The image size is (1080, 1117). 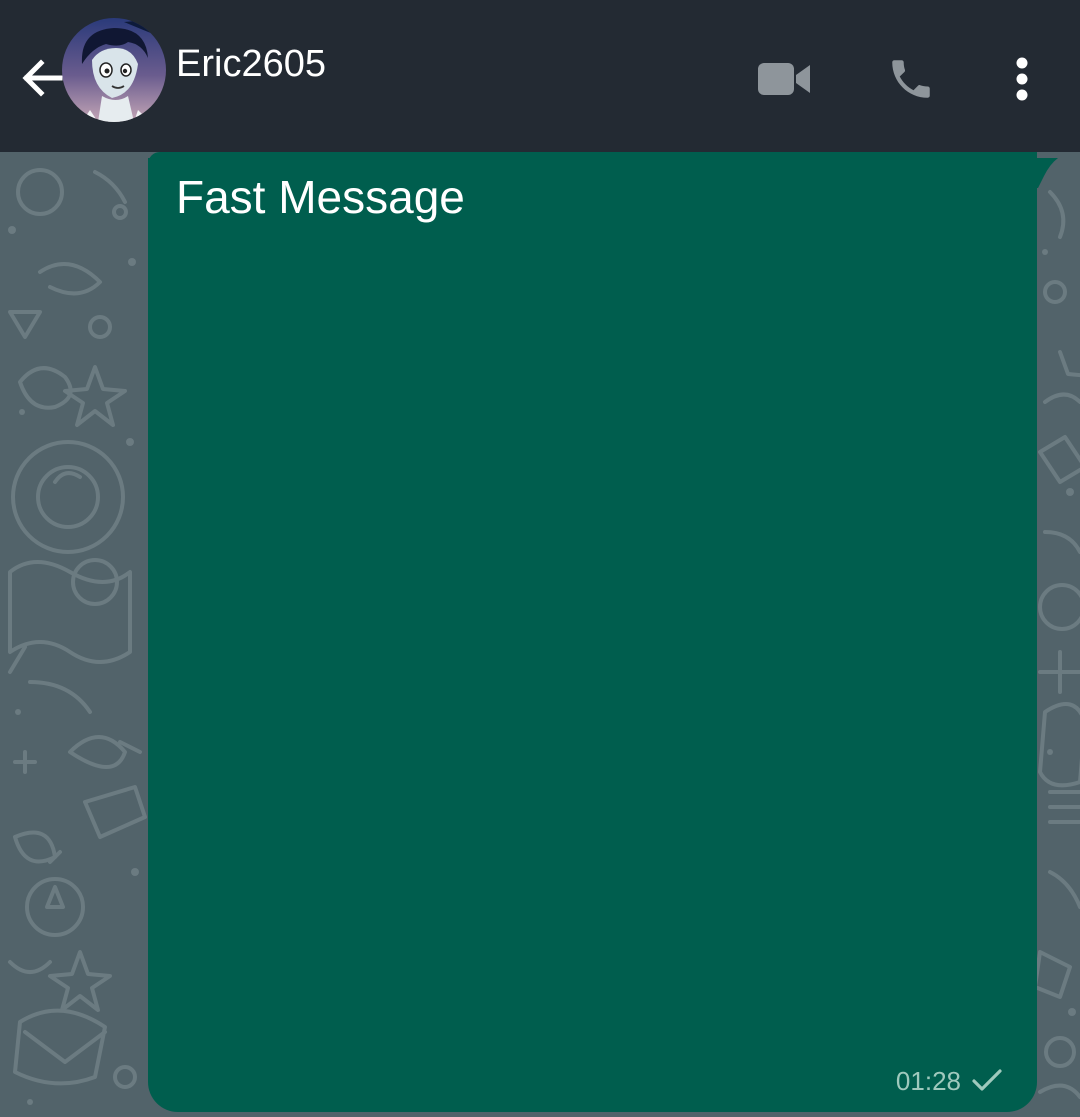 I want to click on avatar-image, so click(x=114, y=70).